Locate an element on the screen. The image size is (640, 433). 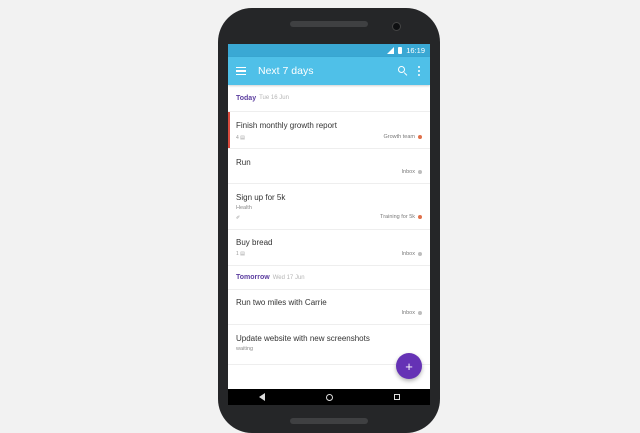
task-subtitle: waiting is located at coordinates (245, 349).